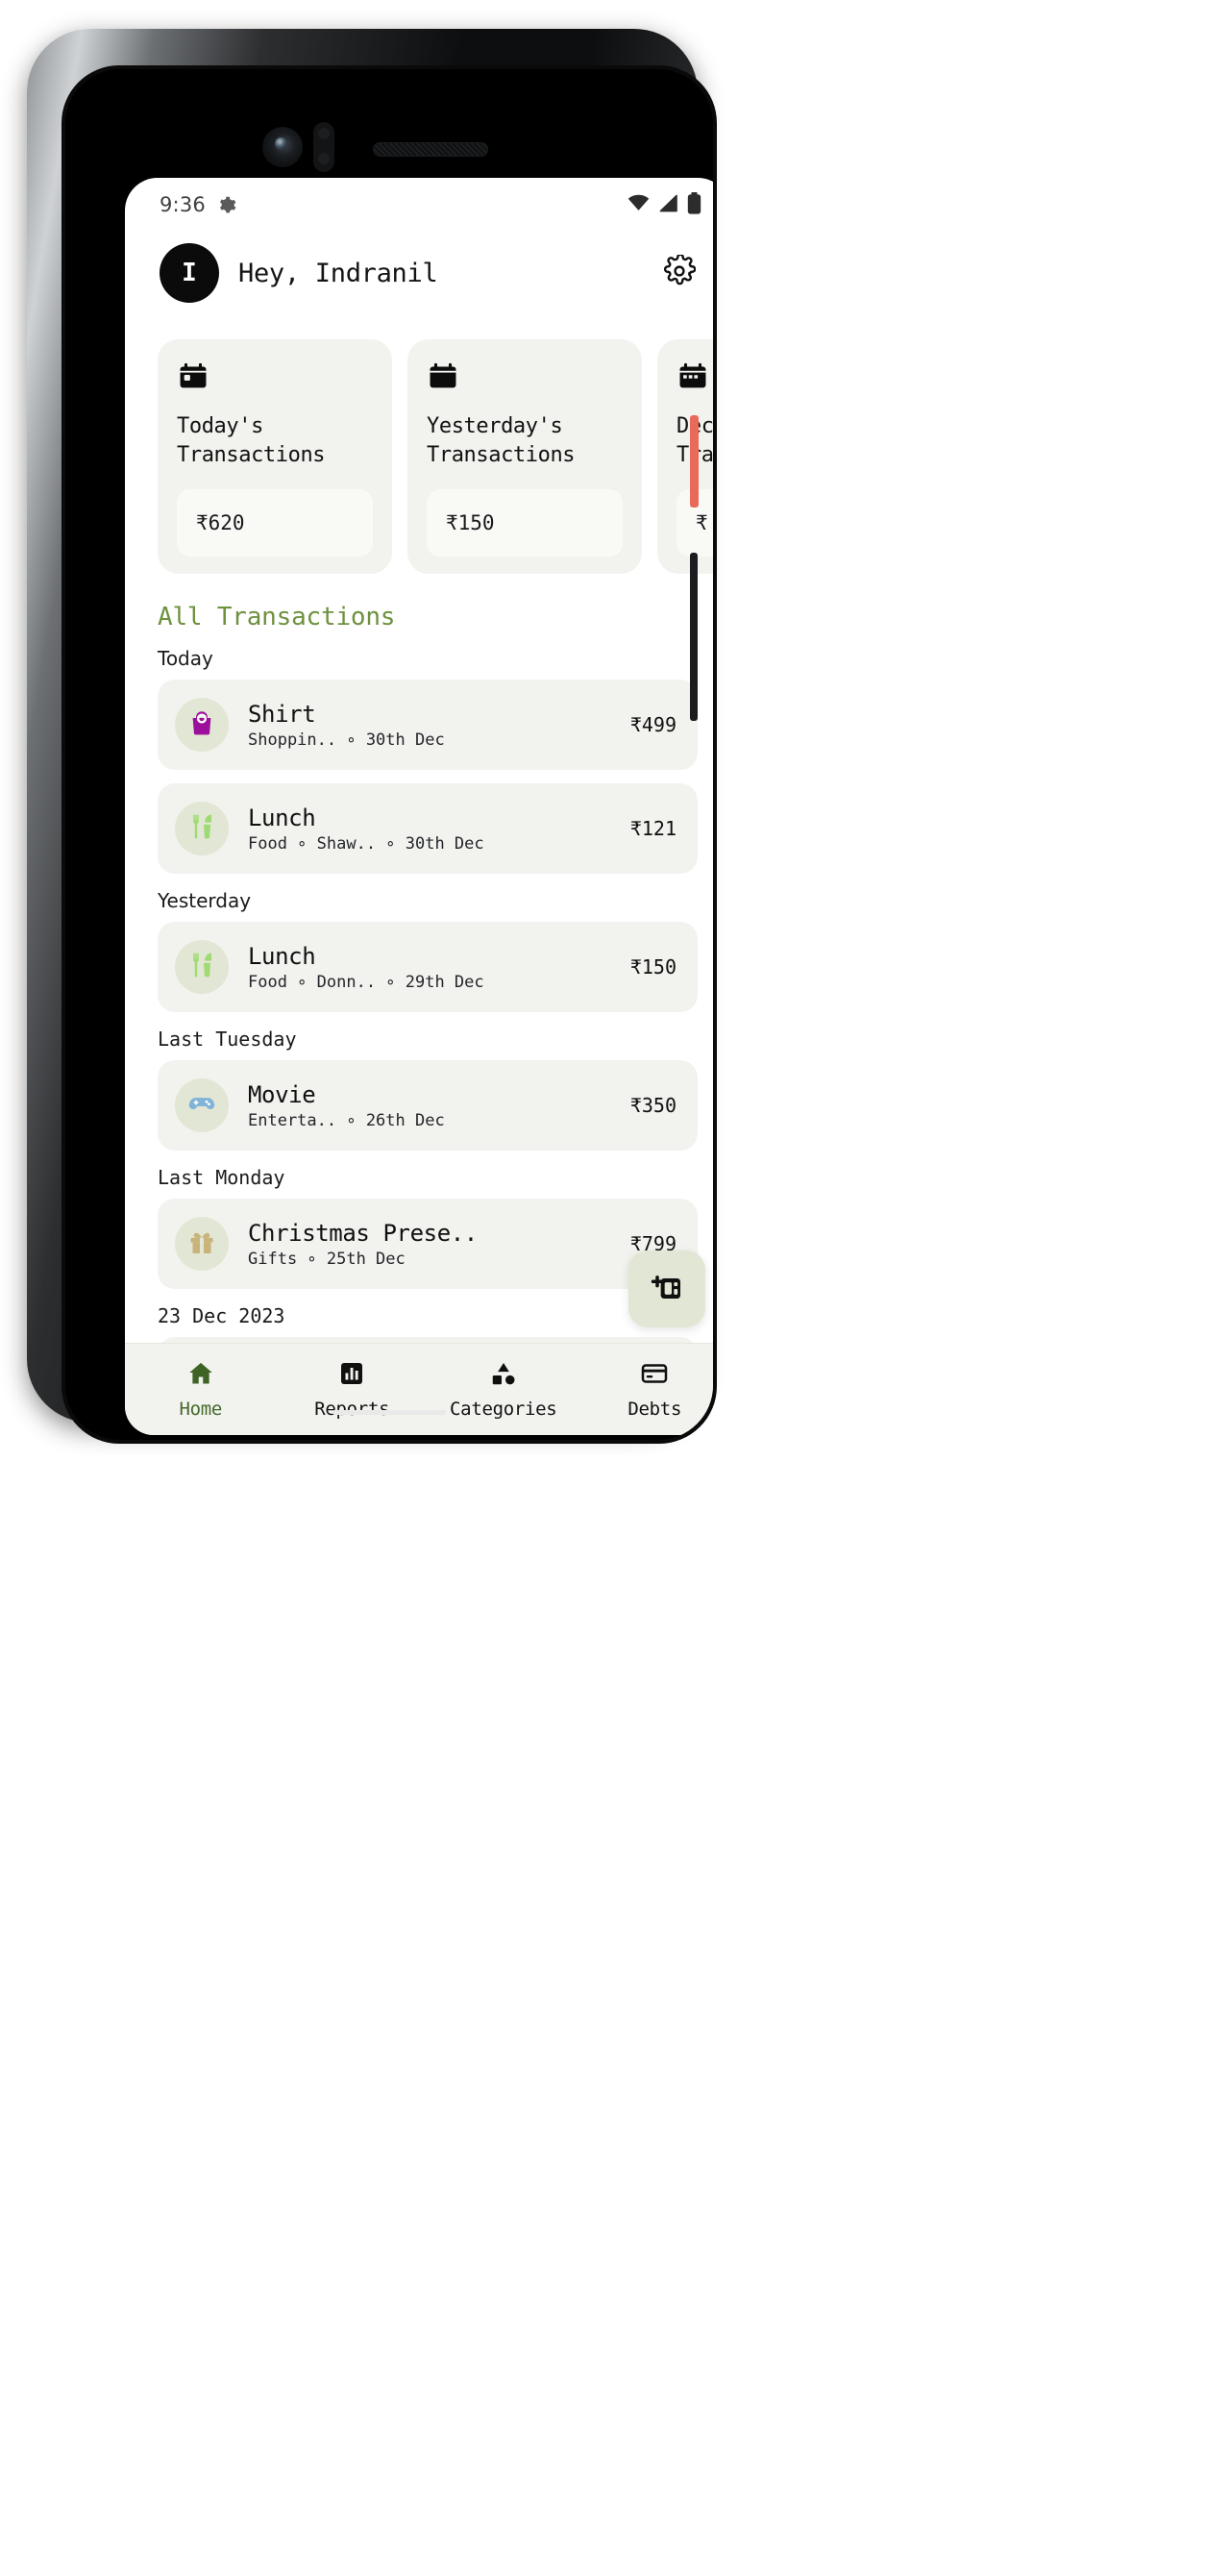  Describe the element at coordinates (694, 637) in the screenshot. I see `volume-button` at that location.